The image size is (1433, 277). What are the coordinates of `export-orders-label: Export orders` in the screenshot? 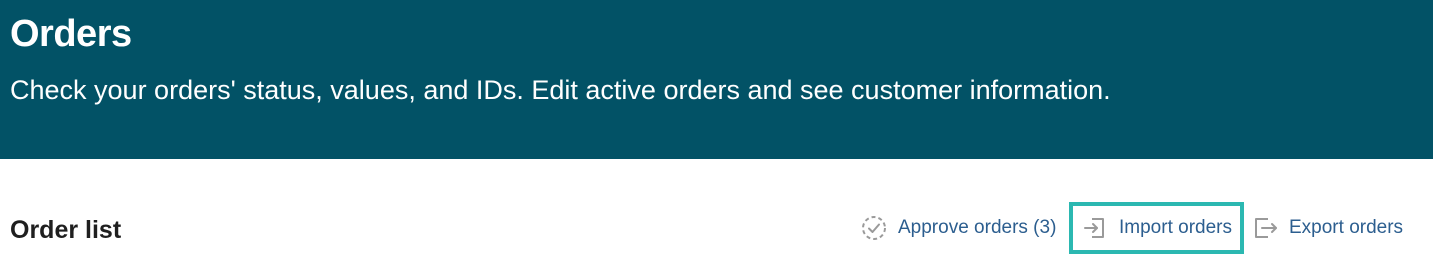 It's located at (1346, 227).